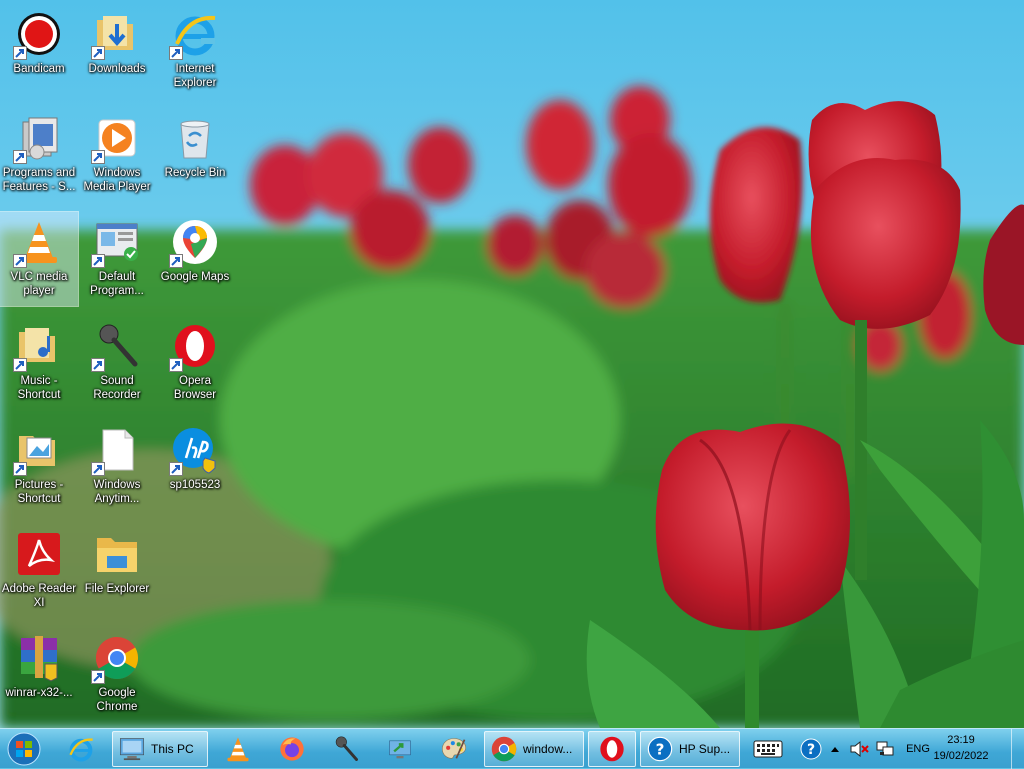  I want to click on windows-media-player-icon, so click(116, 139).